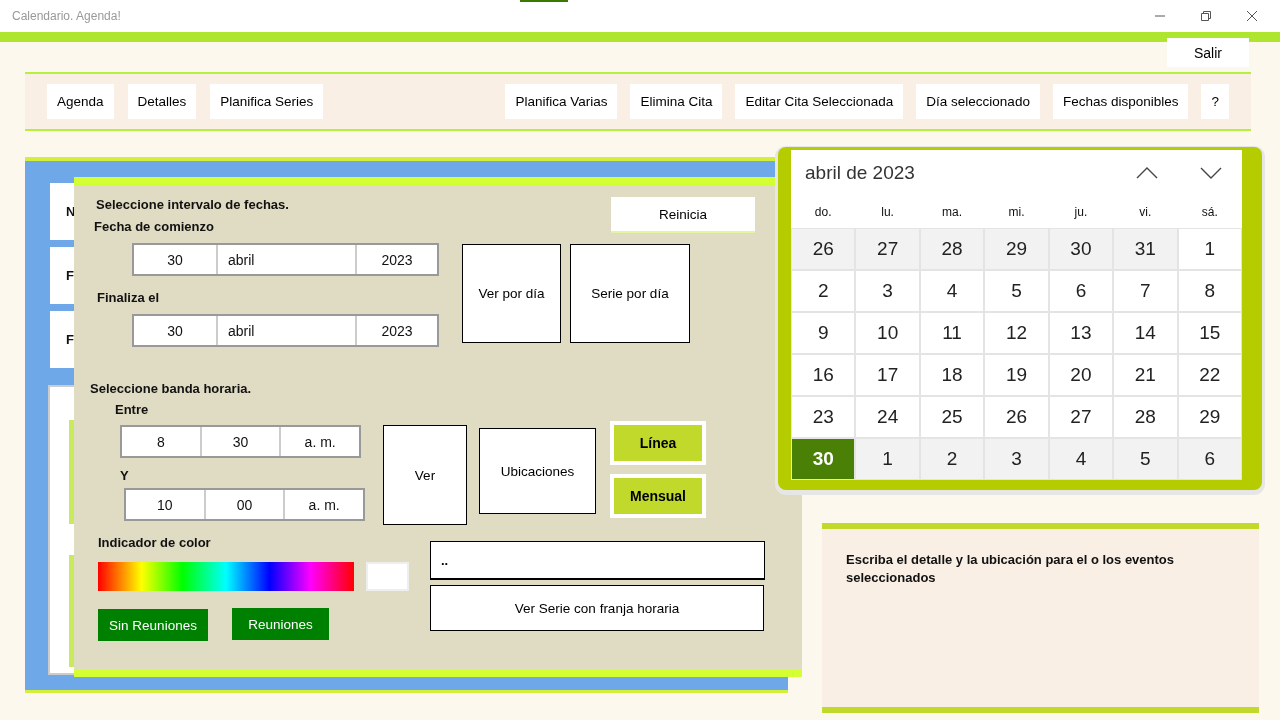 The image size is (1280, 720). I want to click on toolbar-button: Planifica Varias, so click(561, 101).